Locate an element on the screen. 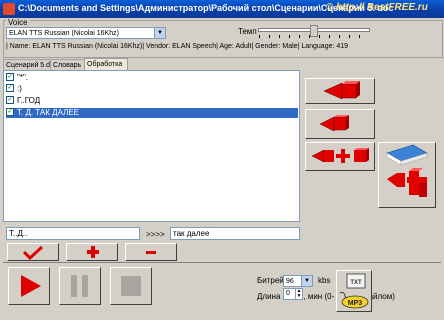 Image resolution: width=444 pixels, height=320 pixels. stop-icon is located at coordinates (131, 286).